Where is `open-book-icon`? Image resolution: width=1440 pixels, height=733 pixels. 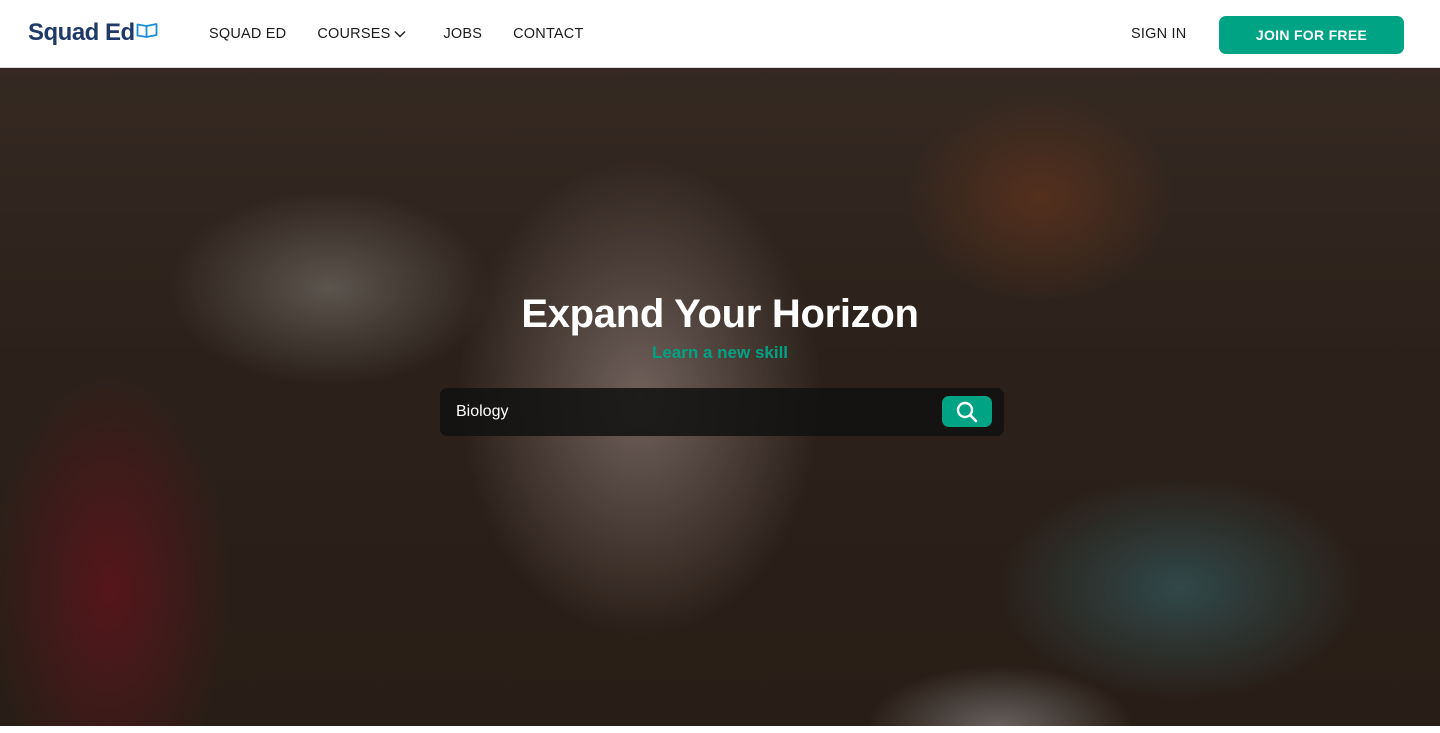 open-book-icon is located at coordinates (147, 30).